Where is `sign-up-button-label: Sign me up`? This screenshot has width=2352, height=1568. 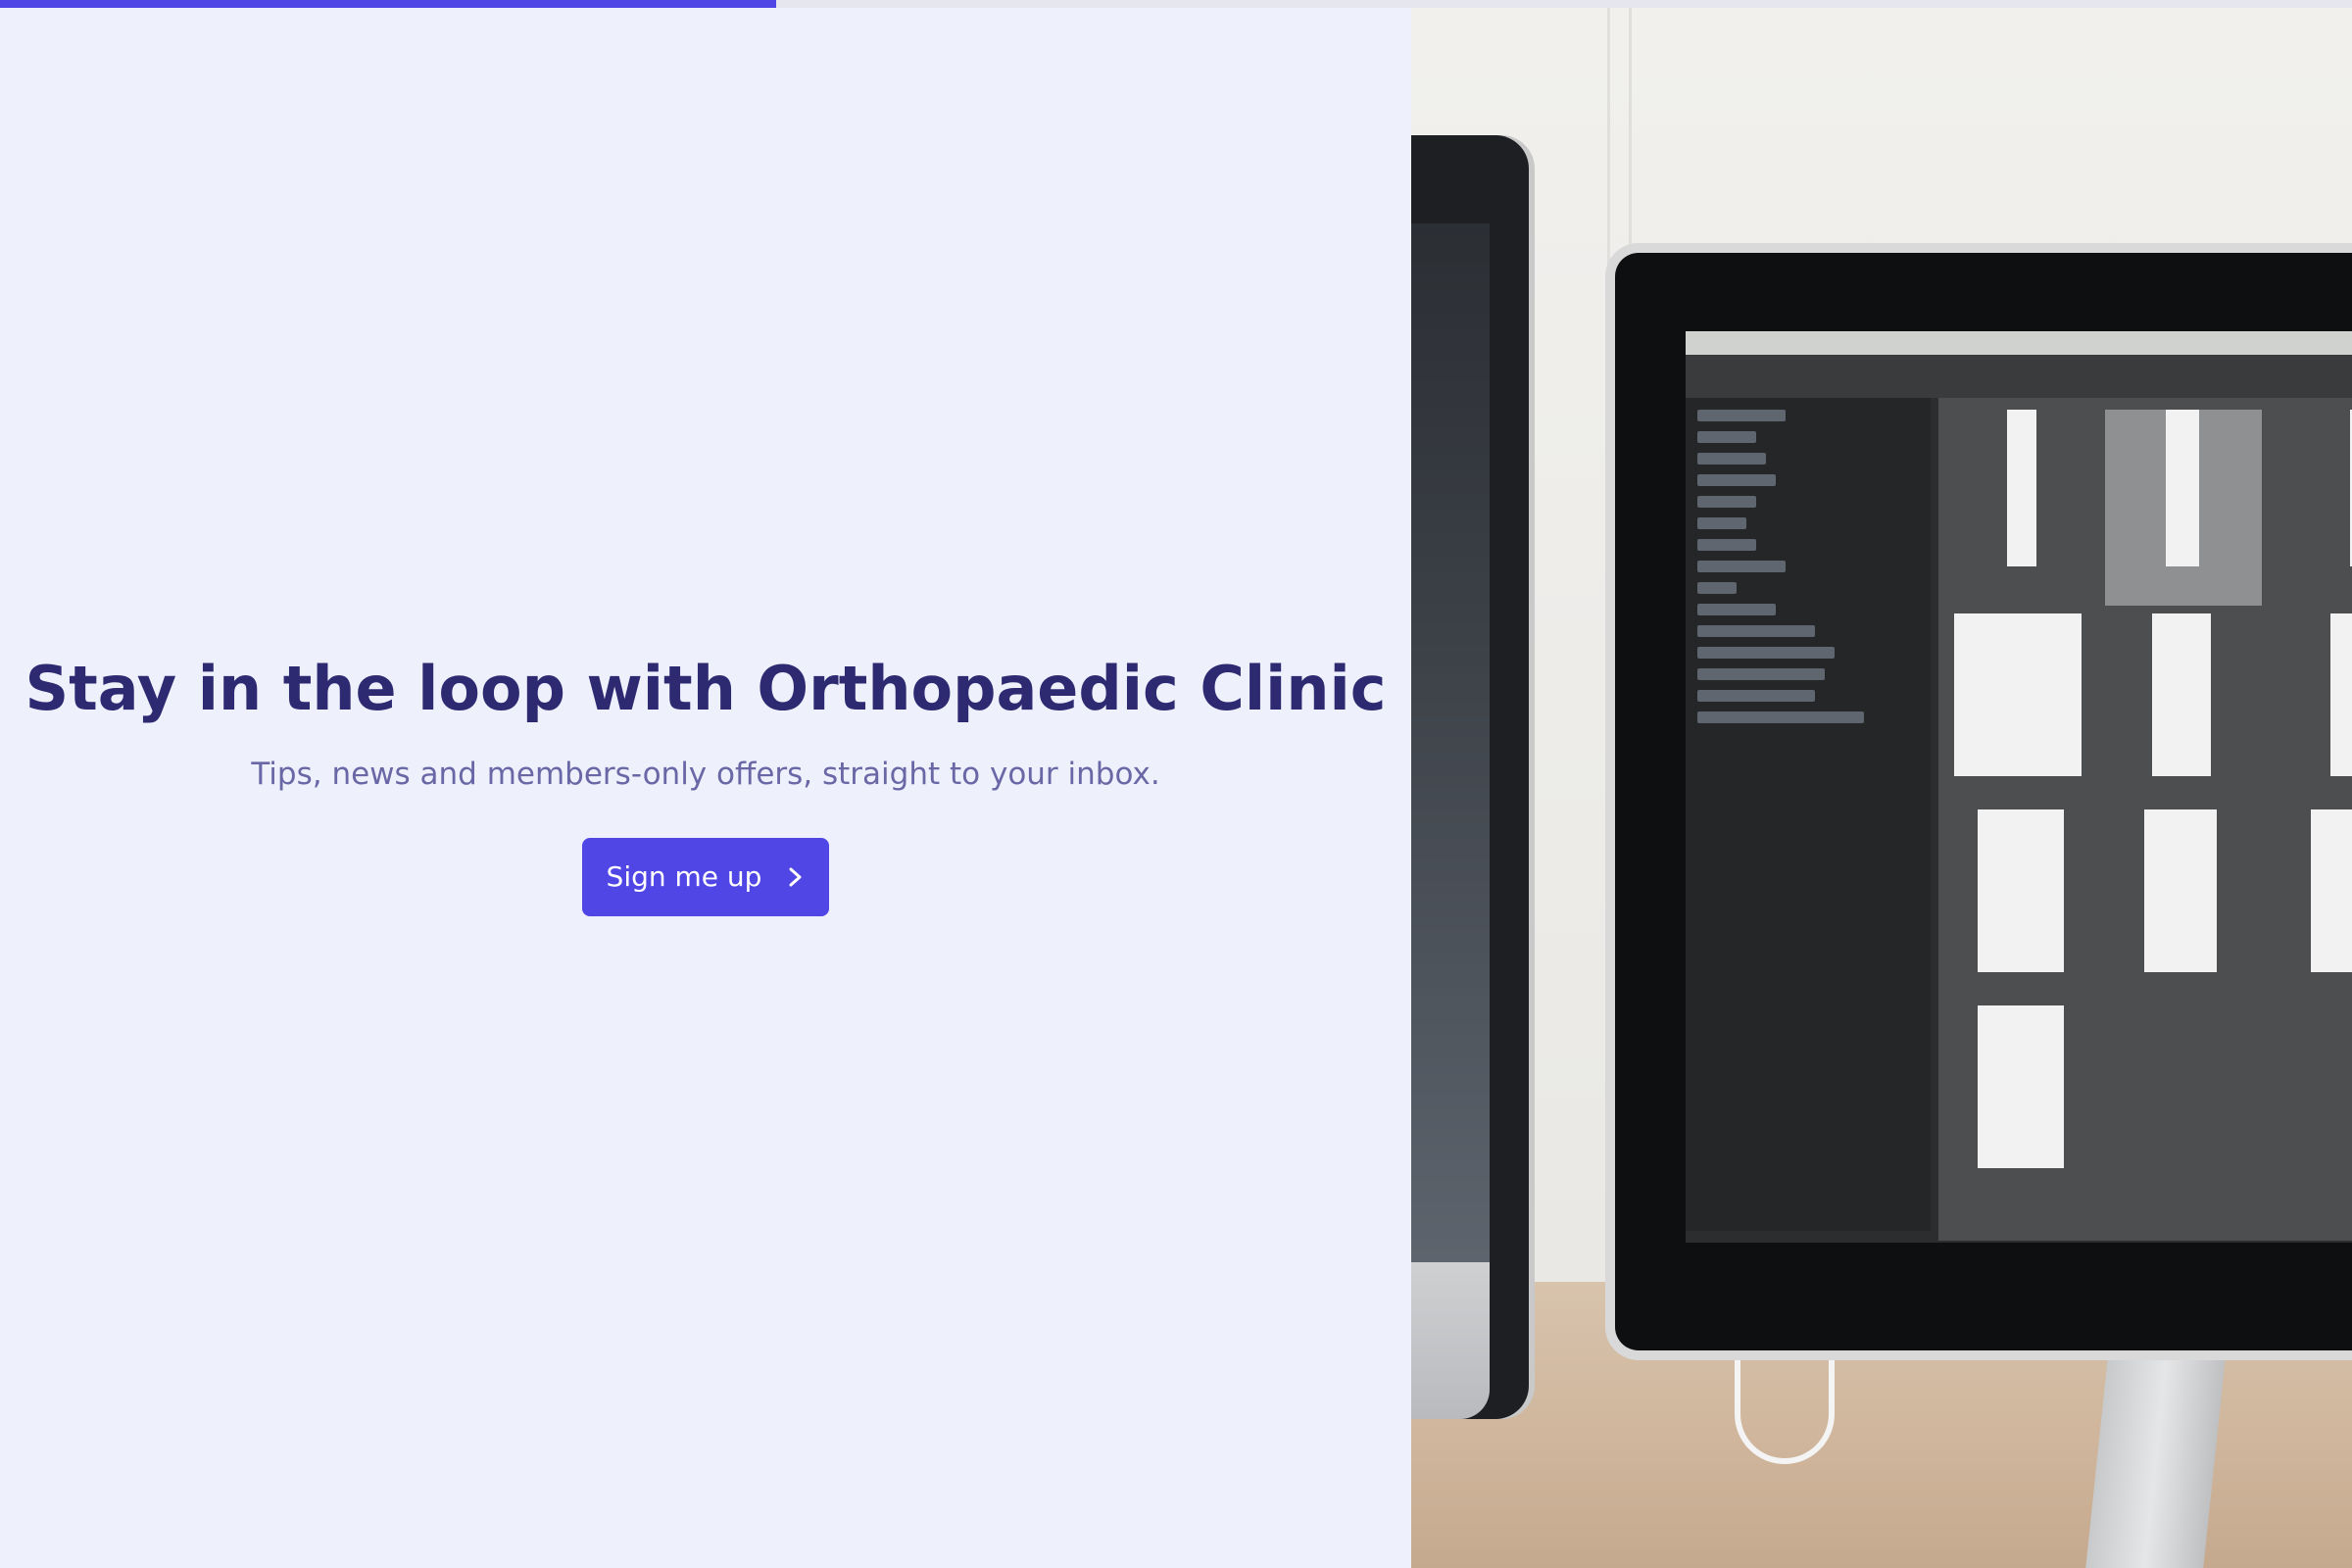 sign-up-button-label: Sign me up is located at coordinates (684, 877).